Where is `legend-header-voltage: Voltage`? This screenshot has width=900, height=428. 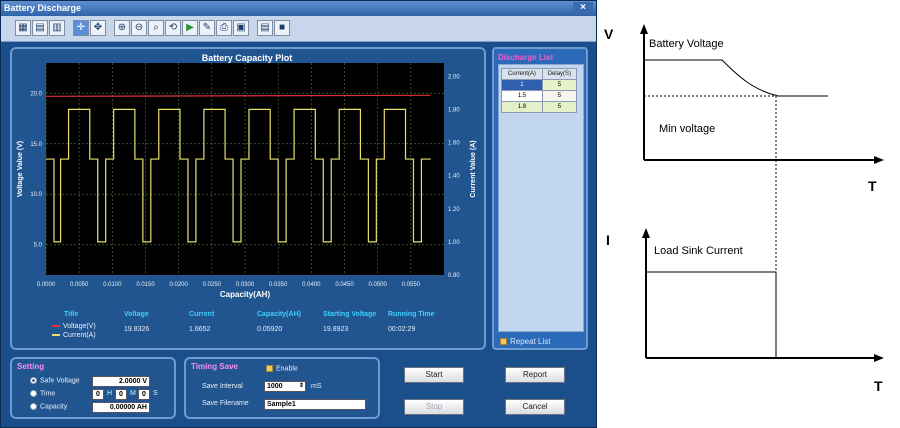
legend-header-voltage: Voltage is located at coordinates (136, 314).